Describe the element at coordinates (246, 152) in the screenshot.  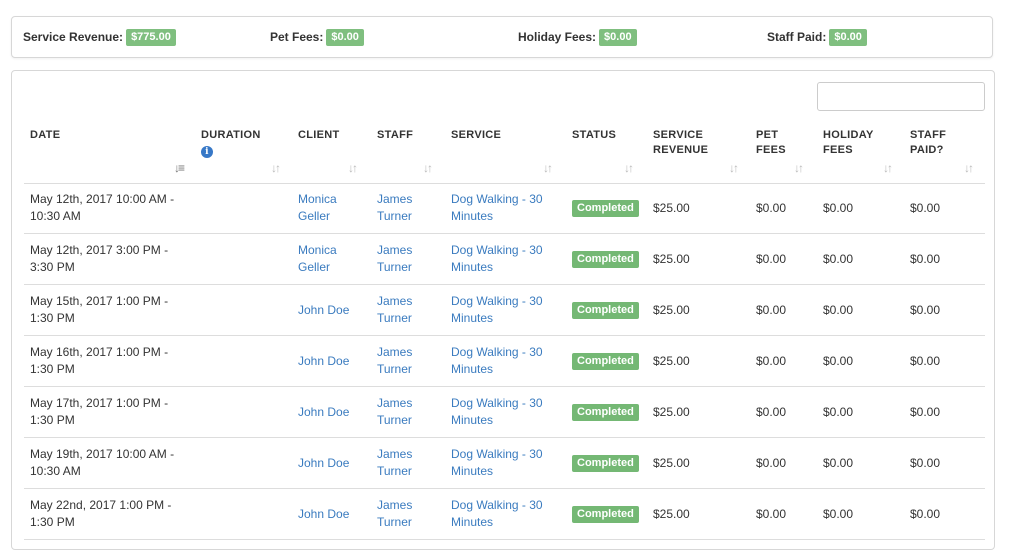
I see `column-header-duration: DURATION i ↓↑` at that location.